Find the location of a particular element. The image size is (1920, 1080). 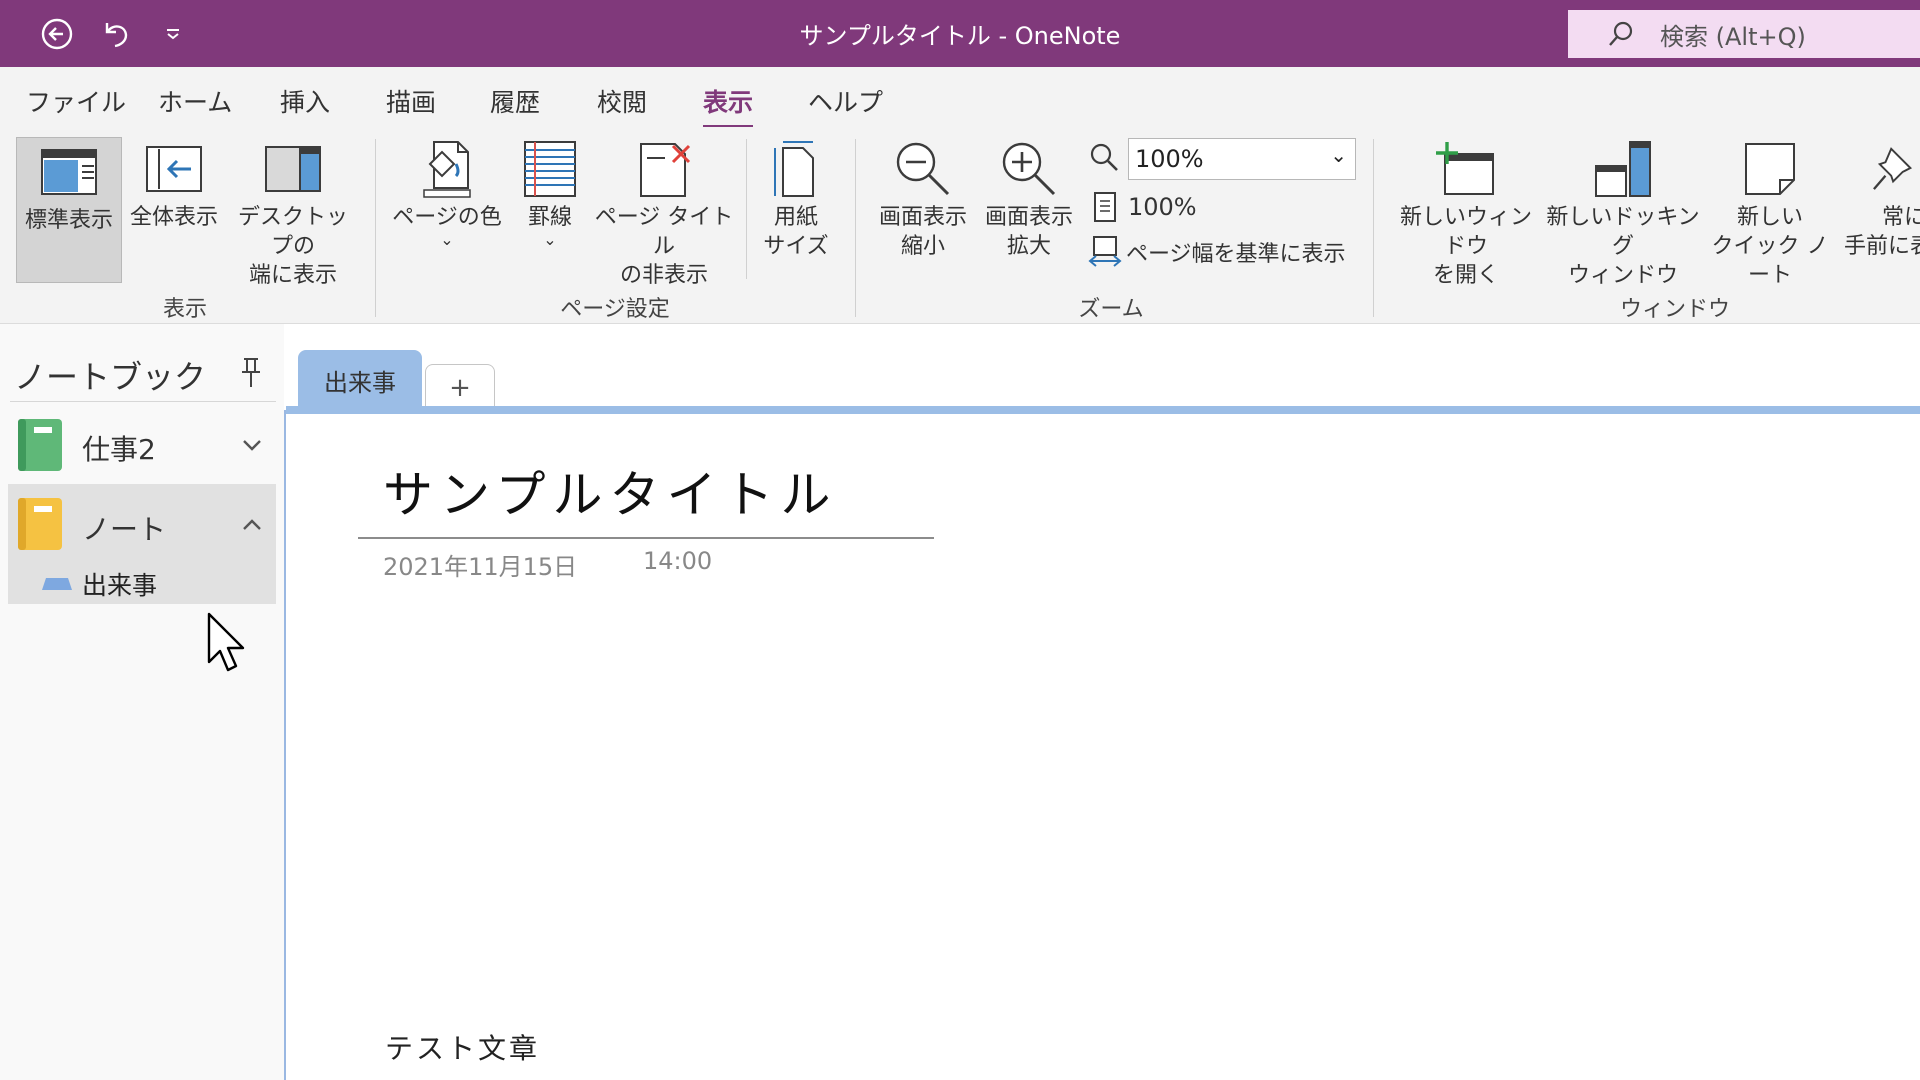

group-label-window: ウィンドウ is located at coordinates (1675, 309).